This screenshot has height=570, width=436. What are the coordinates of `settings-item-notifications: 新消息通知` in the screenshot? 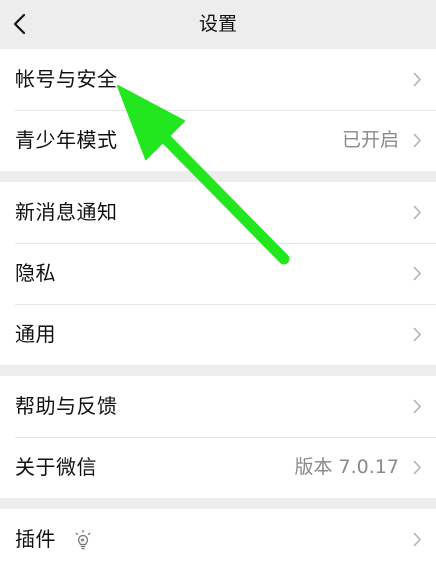 It's located at (218, 212).